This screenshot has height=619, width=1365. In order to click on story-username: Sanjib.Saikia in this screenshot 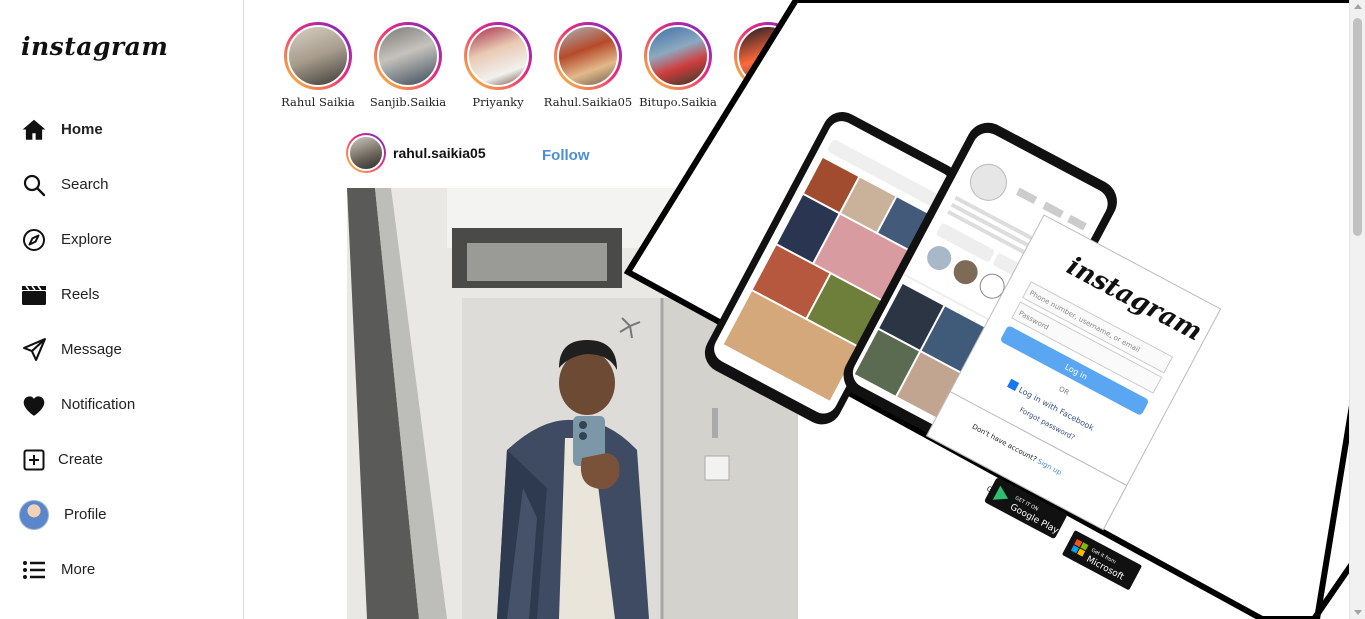, I will do `click(408, 102)`.